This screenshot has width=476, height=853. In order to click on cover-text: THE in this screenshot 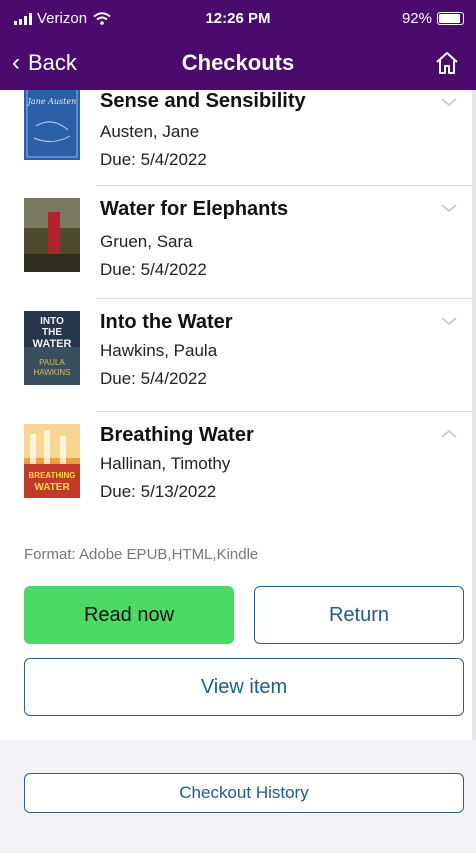, I will do `click(52, 332)`.